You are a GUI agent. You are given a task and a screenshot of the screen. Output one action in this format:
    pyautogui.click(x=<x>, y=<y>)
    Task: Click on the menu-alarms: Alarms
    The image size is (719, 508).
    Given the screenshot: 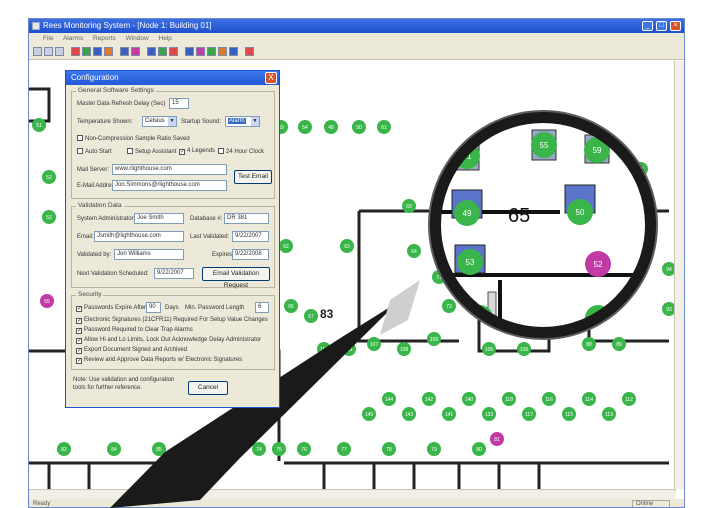 What is the action you would take?
    pyautogui.click(x=73, y=38)
    